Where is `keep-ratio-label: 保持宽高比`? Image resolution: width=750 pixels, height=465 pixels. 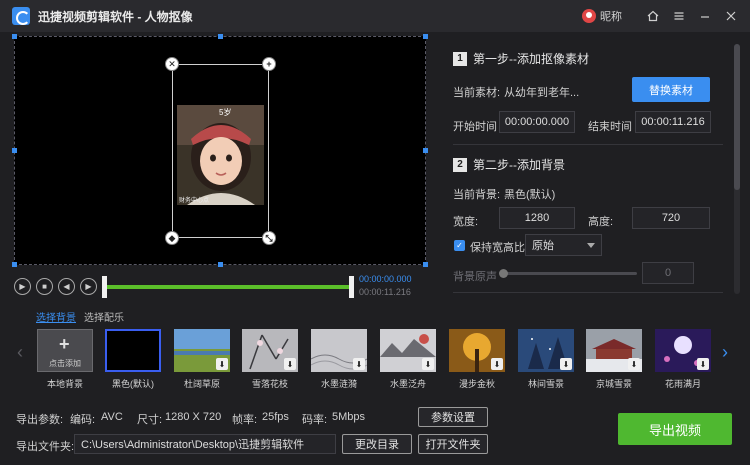
keep-ratio-label: 保持宽高比 is located at coordinates (497, 248).